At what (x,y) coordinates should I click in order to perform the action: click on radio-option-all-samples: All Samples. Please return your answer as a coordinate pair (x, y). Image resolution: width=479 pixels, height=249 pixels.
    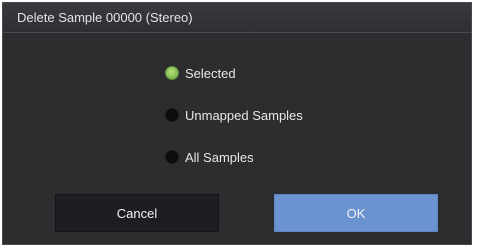
    Looking at the image, I should click on (209, 157).